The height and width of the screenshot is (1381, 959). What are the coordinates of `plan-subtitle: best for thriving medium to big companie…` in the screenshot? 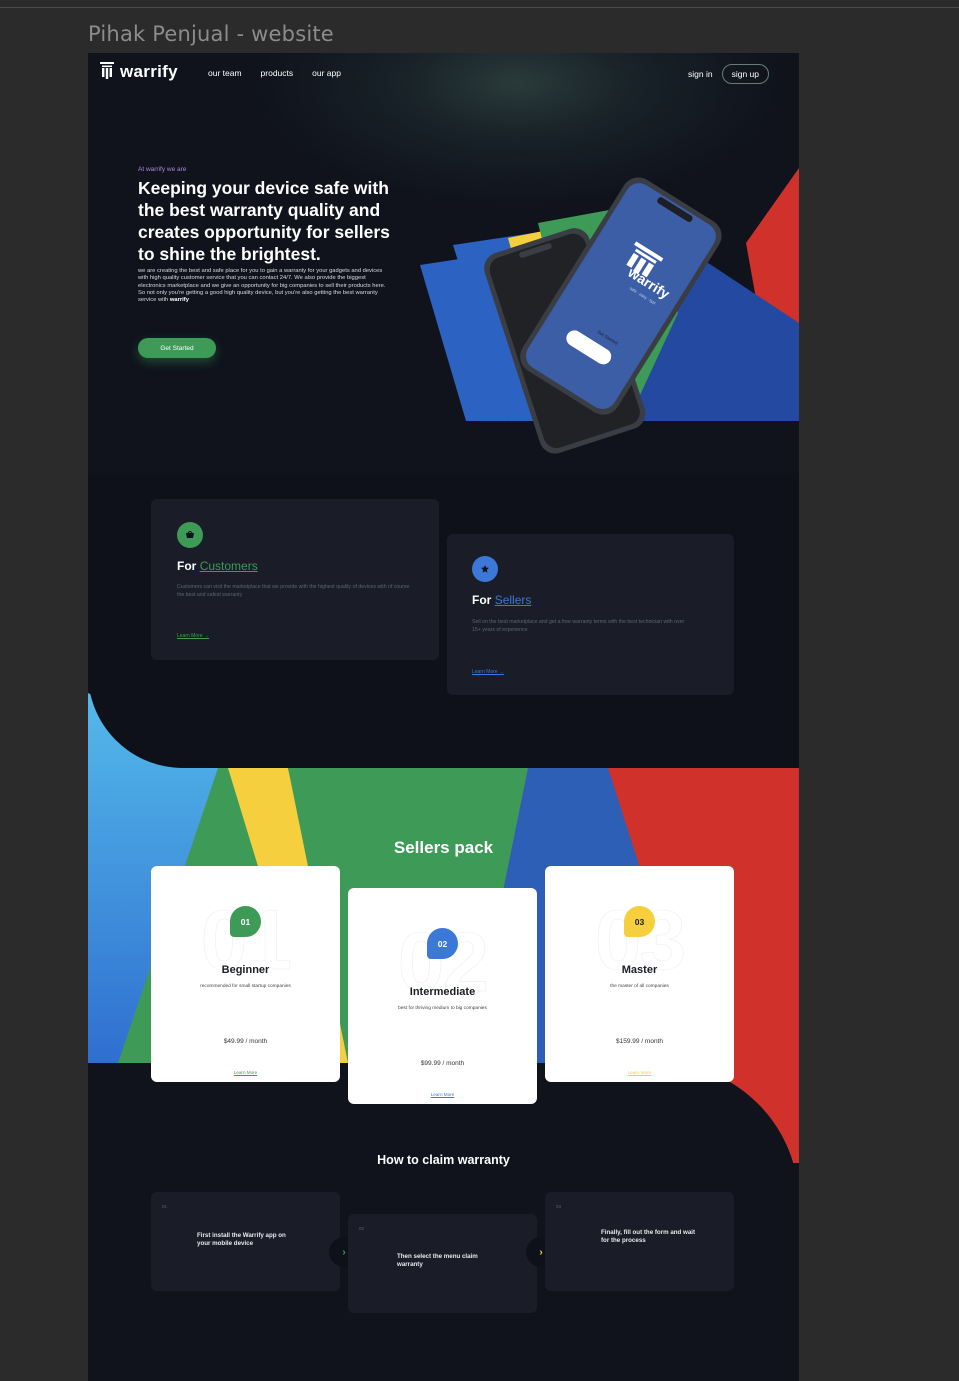 It's located at (442, 1008).